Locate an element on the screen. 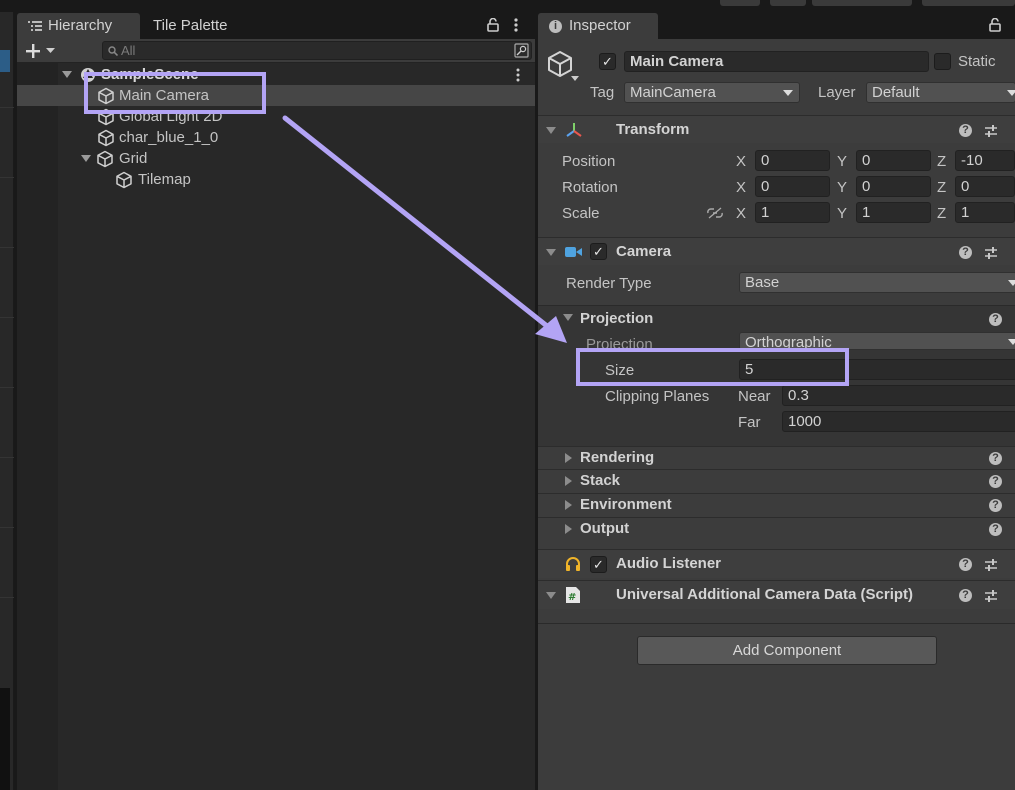 The height and width of the screenshot is (790, 1015). annotation-arrow is located at coordinates (424, 229).